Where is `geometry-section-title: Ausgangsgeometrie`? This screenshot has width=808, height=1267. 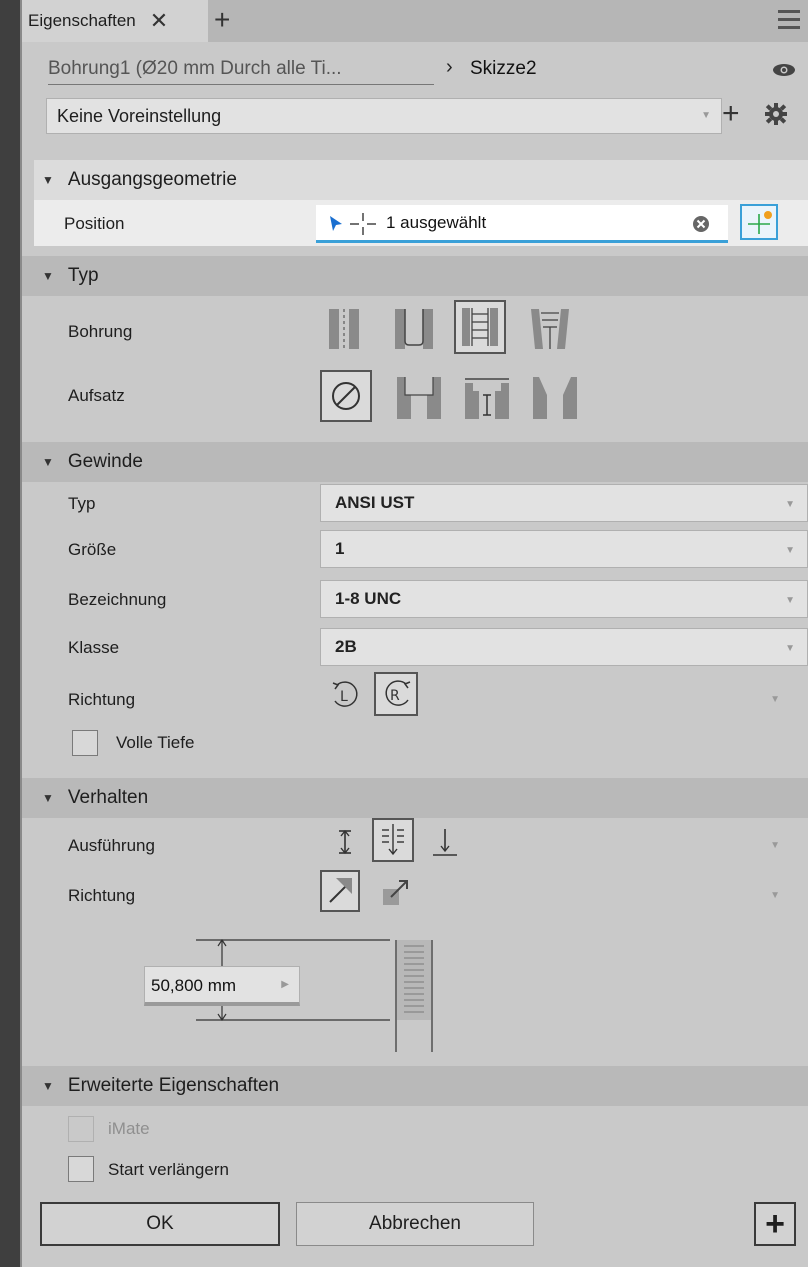
geometry-section-title: Ausgangsgeometrie is located at coordinates (152, 179).